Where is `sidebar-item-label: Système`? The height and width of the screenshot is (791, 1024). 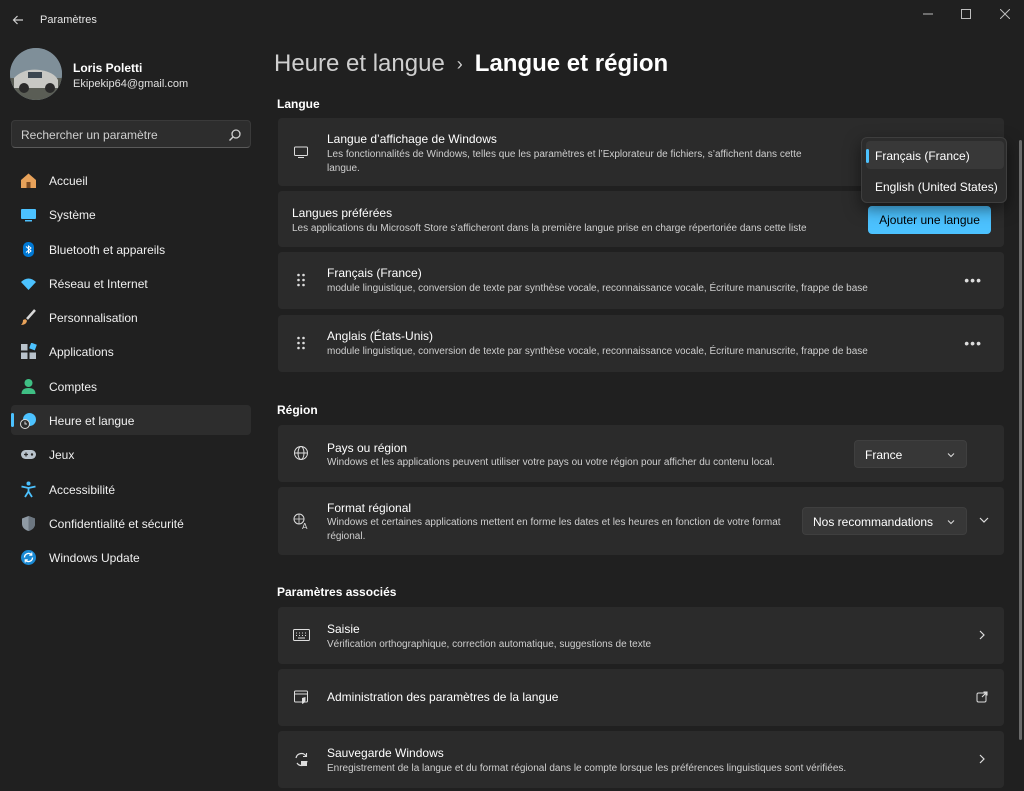
sidebar-item-label: Système is located at coordinates (72, 215).